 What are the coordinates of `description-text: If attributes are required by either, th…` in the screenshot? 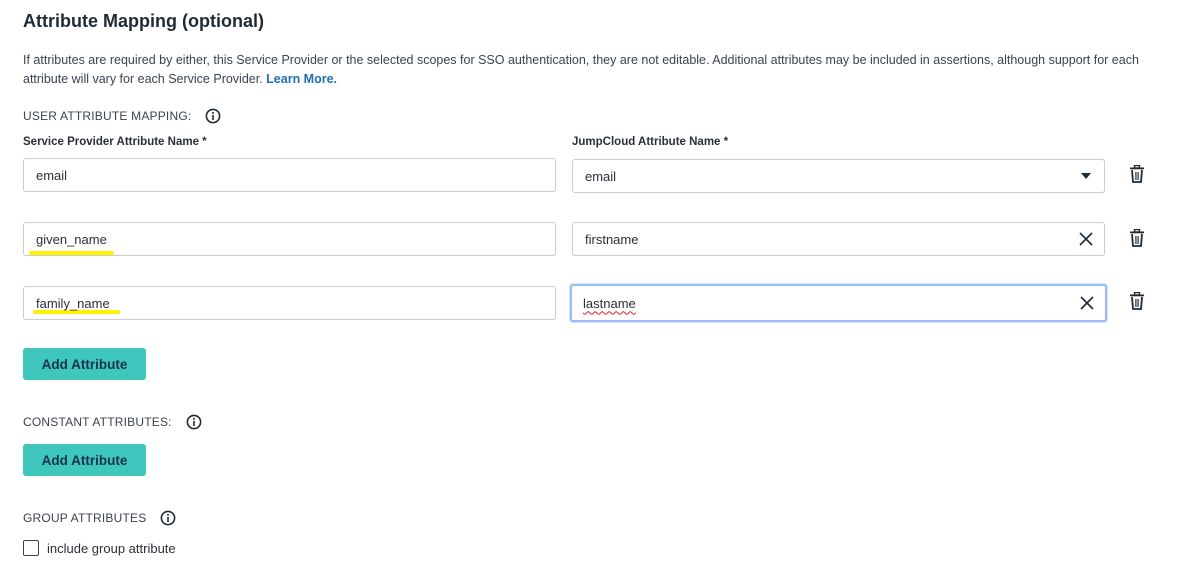 It's located at (581, 69).